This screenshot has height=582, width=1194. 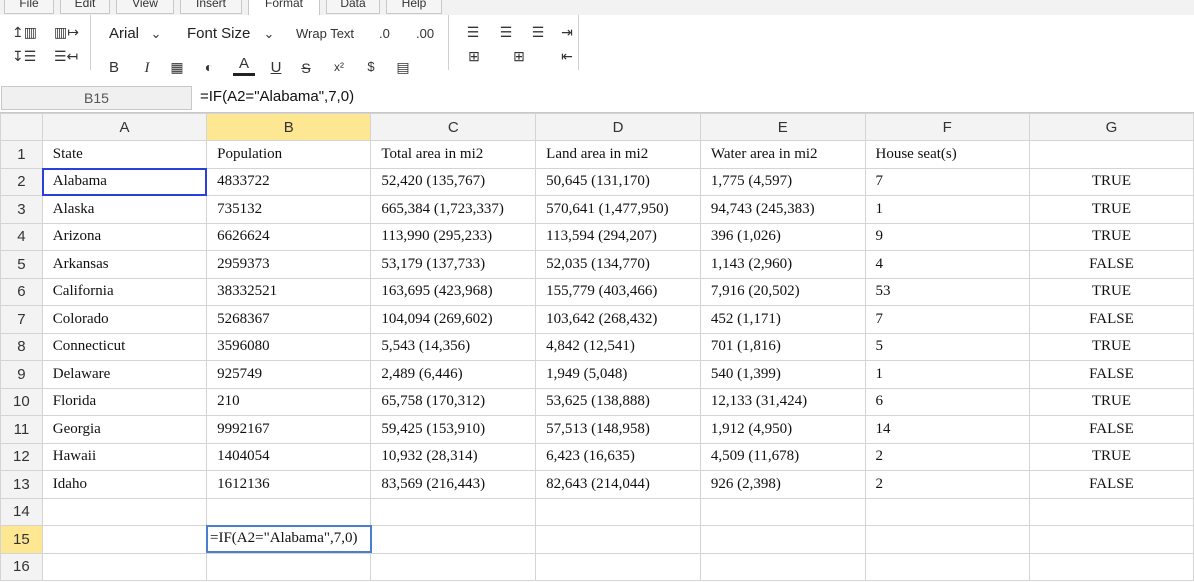 I want to click on column-header-a: A, so click(x=124, y=127).